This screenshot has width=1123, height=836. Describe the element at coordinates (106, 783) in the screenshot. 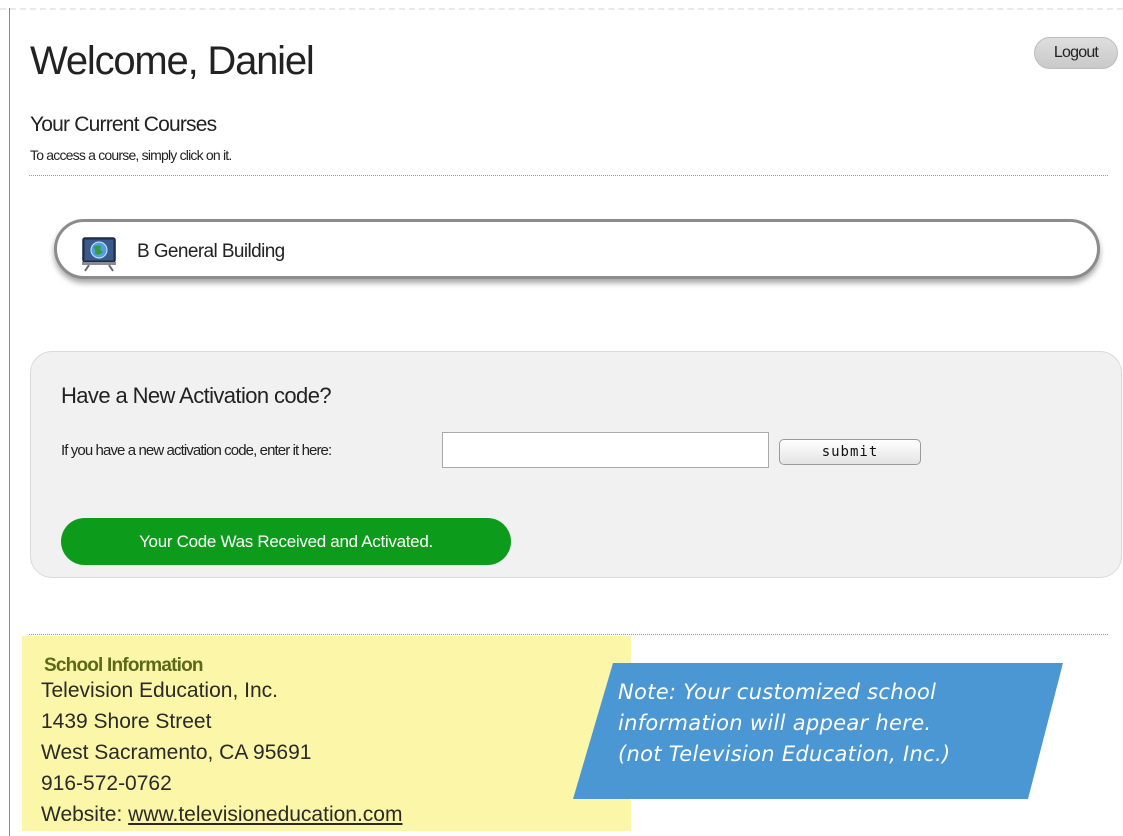

I see `school-phone: 916-572-0762` at that location.